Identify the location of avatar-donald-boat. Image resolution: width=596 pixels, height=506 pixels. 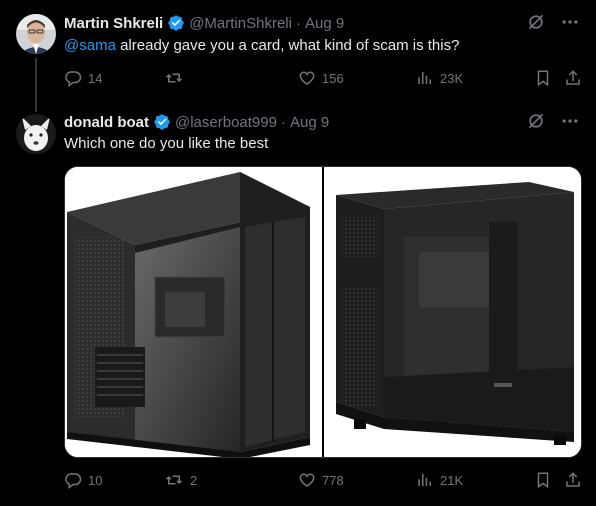
(36, 134).